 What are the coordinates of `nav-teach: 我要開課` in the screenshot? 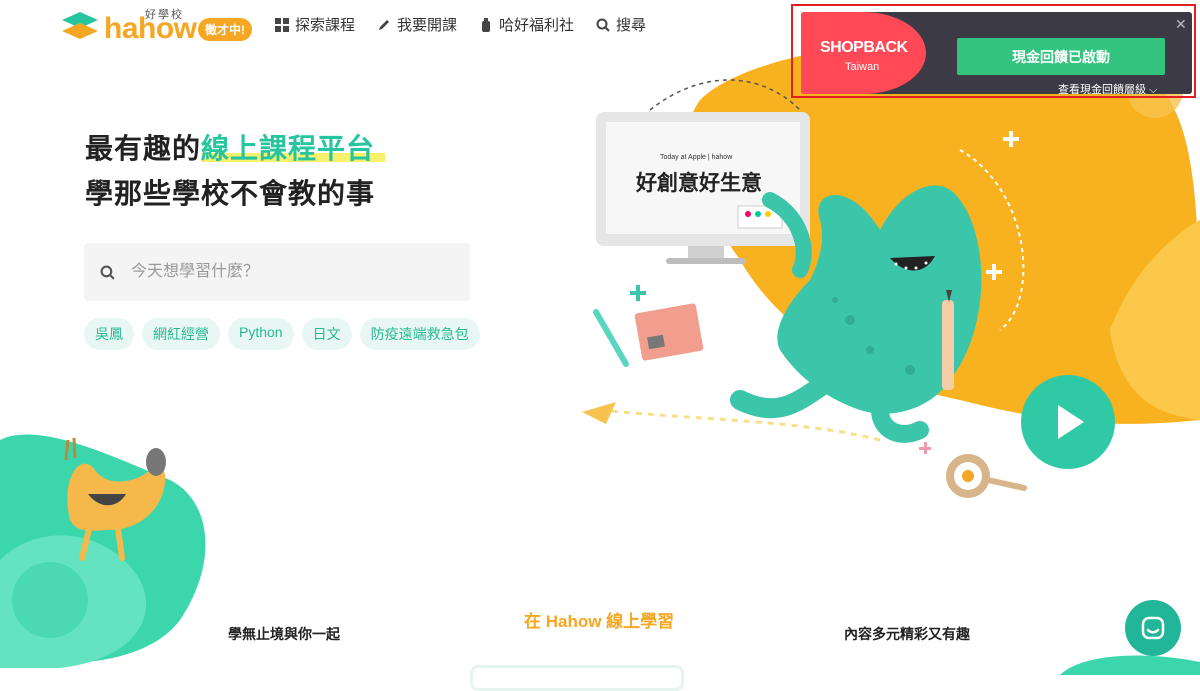 It's located at (417, 24).